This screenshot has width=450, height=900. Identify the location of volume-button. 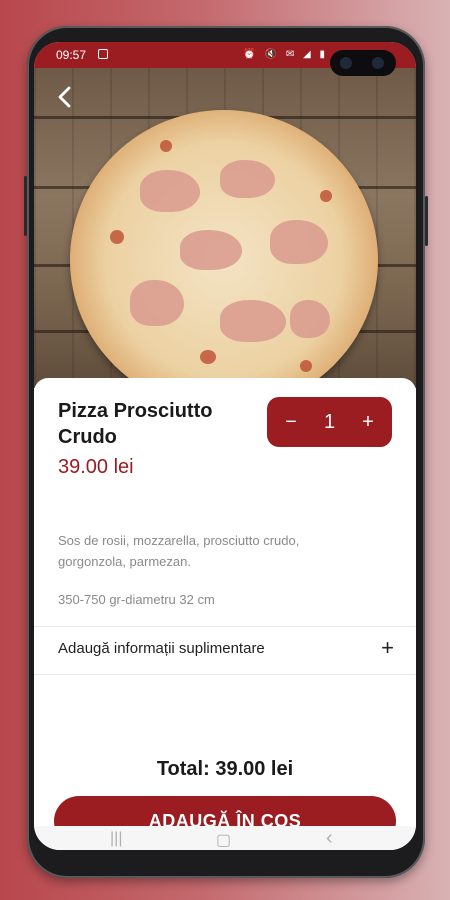
(25, 206).